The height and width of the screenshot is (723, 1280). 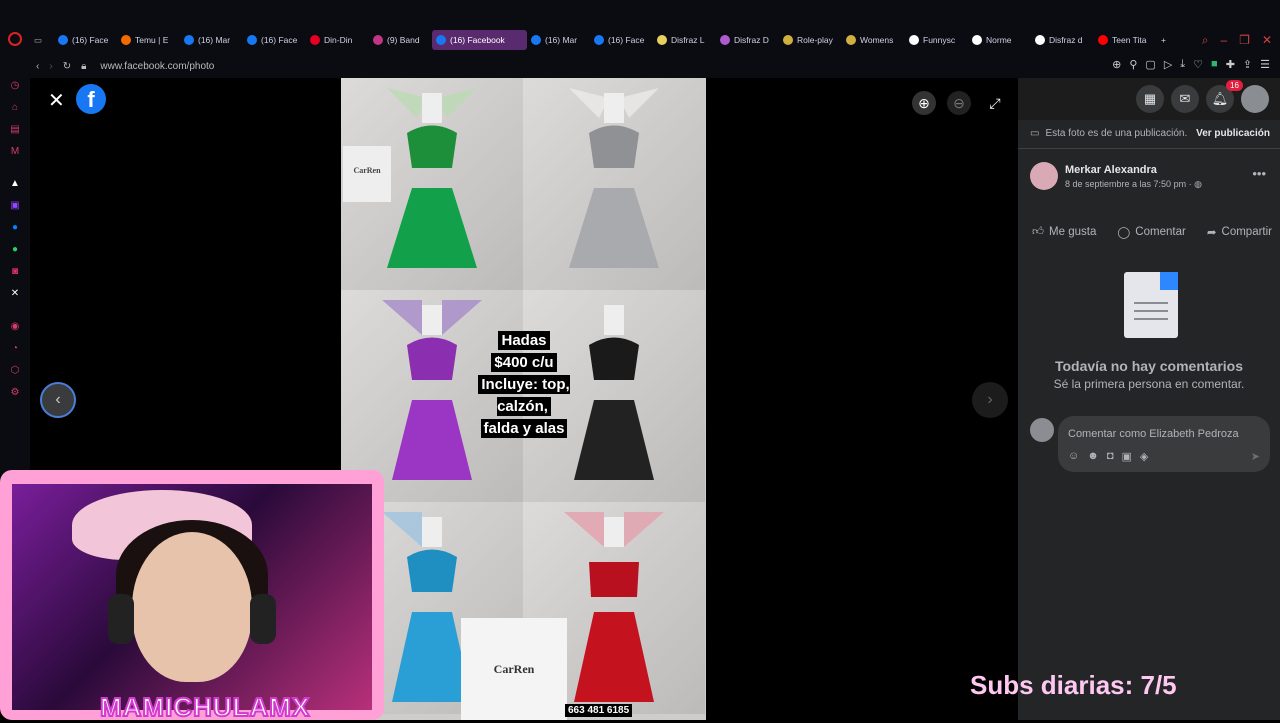 I want to click on zoom-in-button: ⊕, so click(x=924, y=103).